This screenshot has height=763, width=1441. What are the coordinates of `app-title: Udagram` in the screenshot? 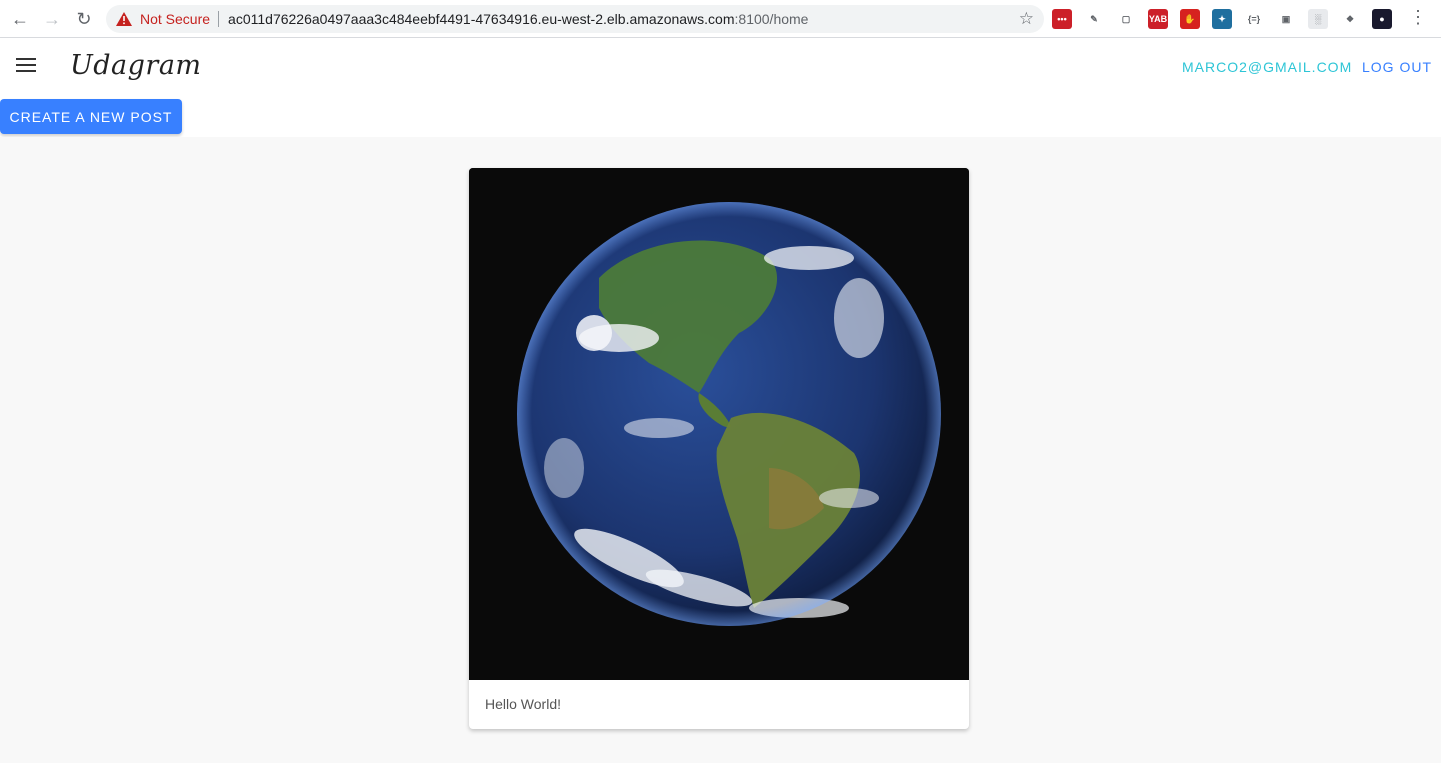 It's located at (136, 65).